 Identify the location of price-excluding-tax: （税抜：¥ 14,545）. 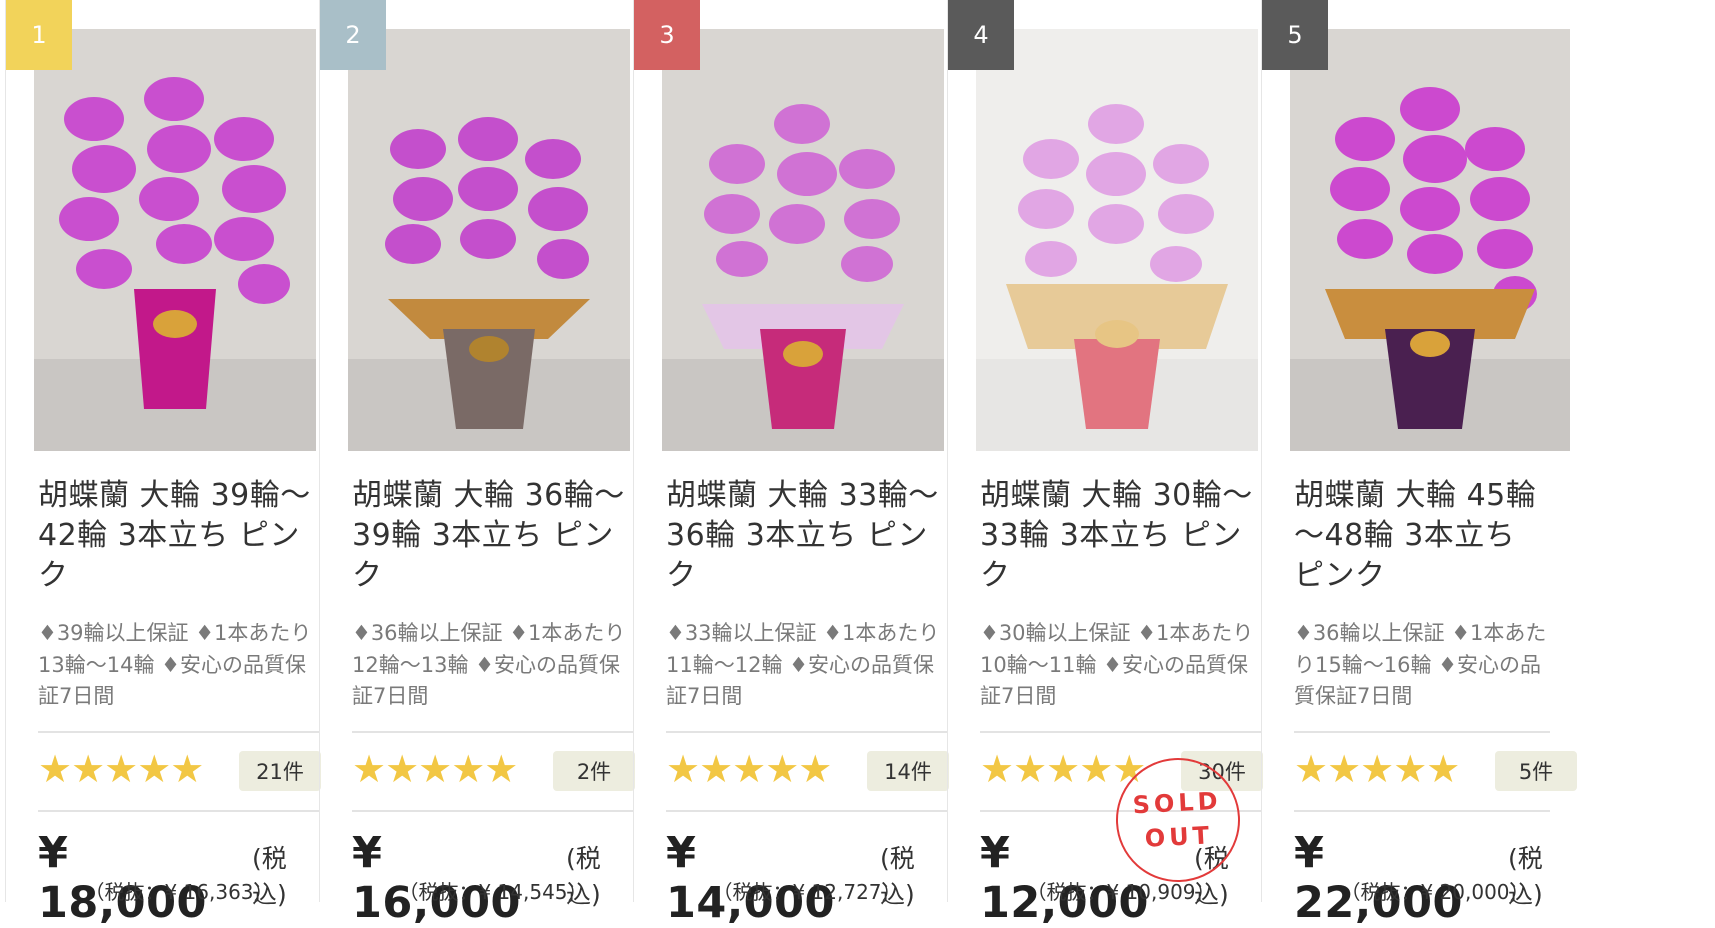
(493, 892).